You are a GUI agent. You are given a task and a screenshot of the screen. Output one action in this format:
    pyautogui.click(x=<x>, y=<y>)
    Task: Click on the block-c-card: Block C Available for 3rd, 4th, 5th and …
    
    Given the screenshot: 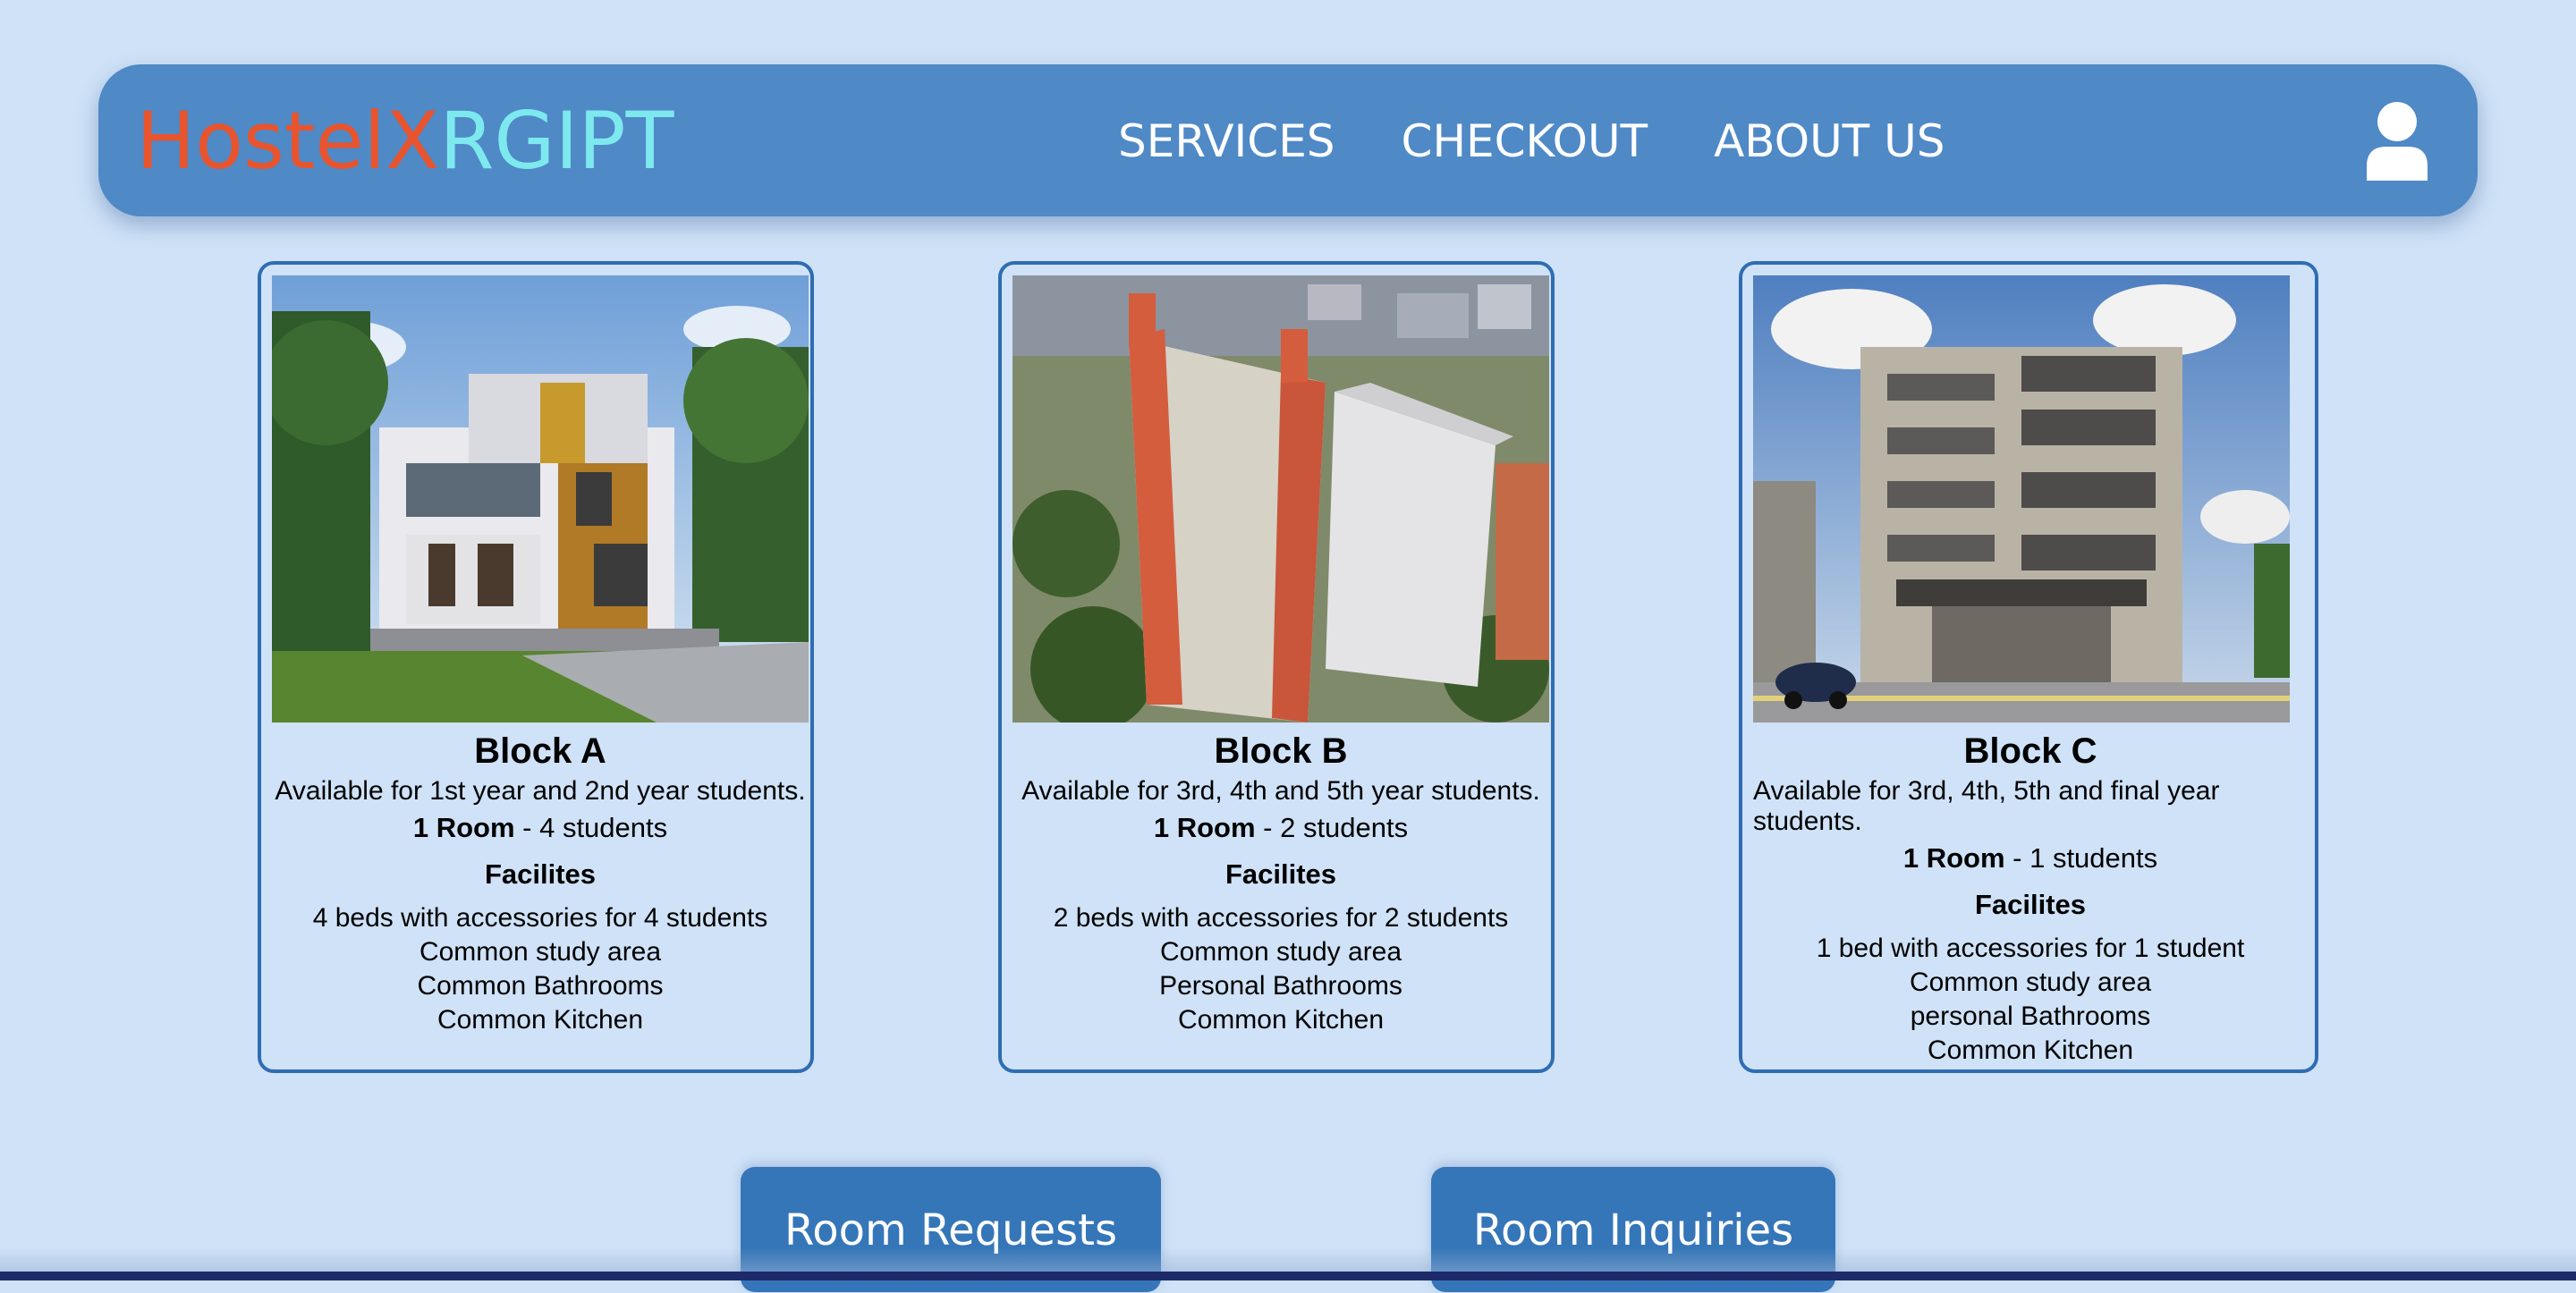 What is the action you would take?
    pyautogui.click(x=2028, y=667)
    